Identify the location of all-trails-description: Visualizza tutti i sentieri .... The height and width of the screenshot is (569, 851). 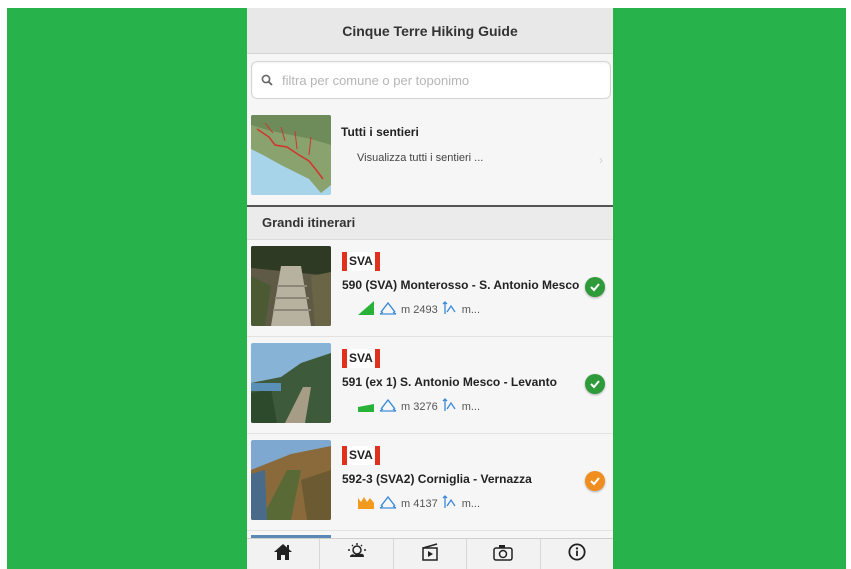
(420, 158).